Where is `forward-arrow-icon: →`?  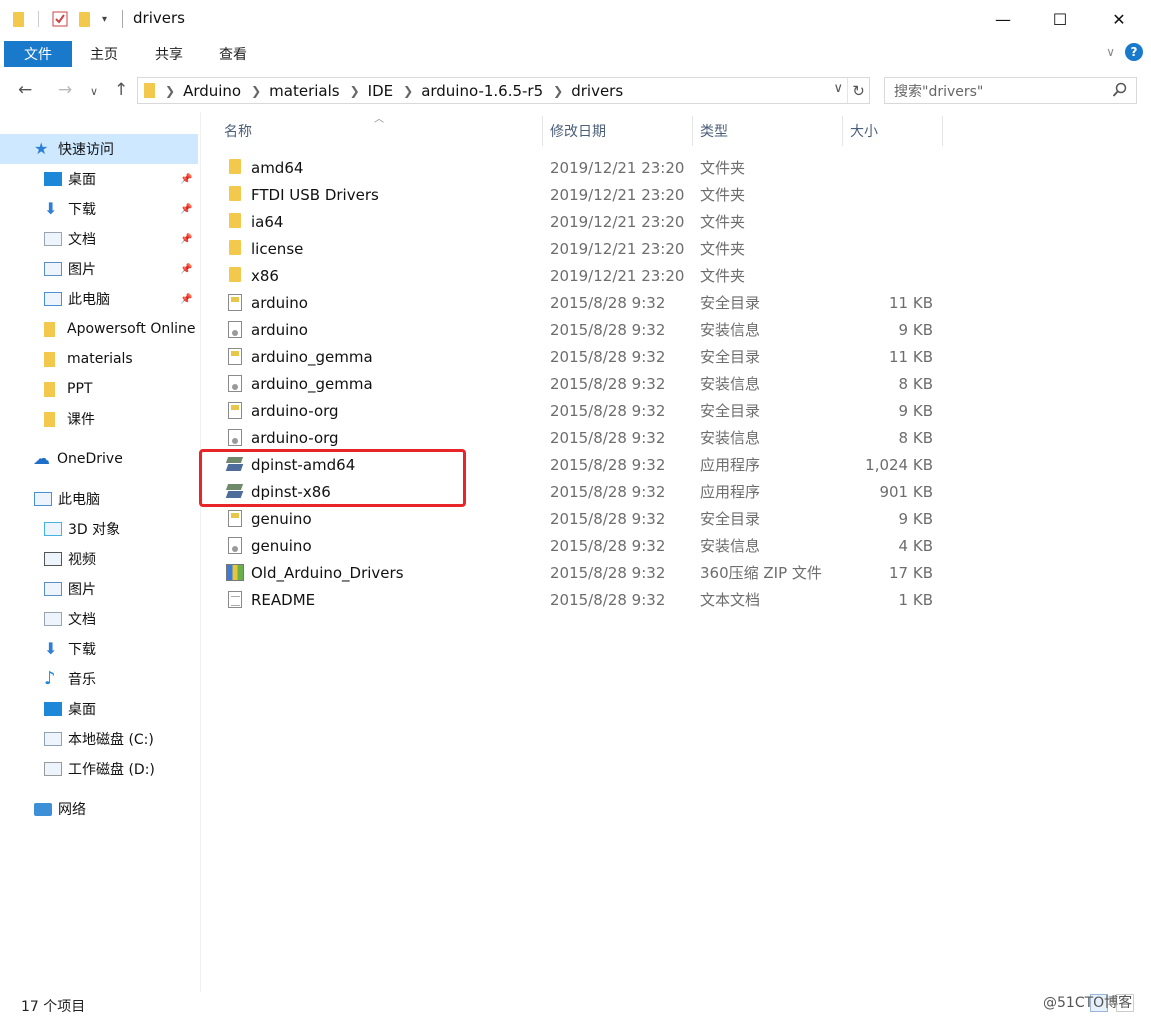 forward-arrow-icon: → is located at coordinates (65, 90).